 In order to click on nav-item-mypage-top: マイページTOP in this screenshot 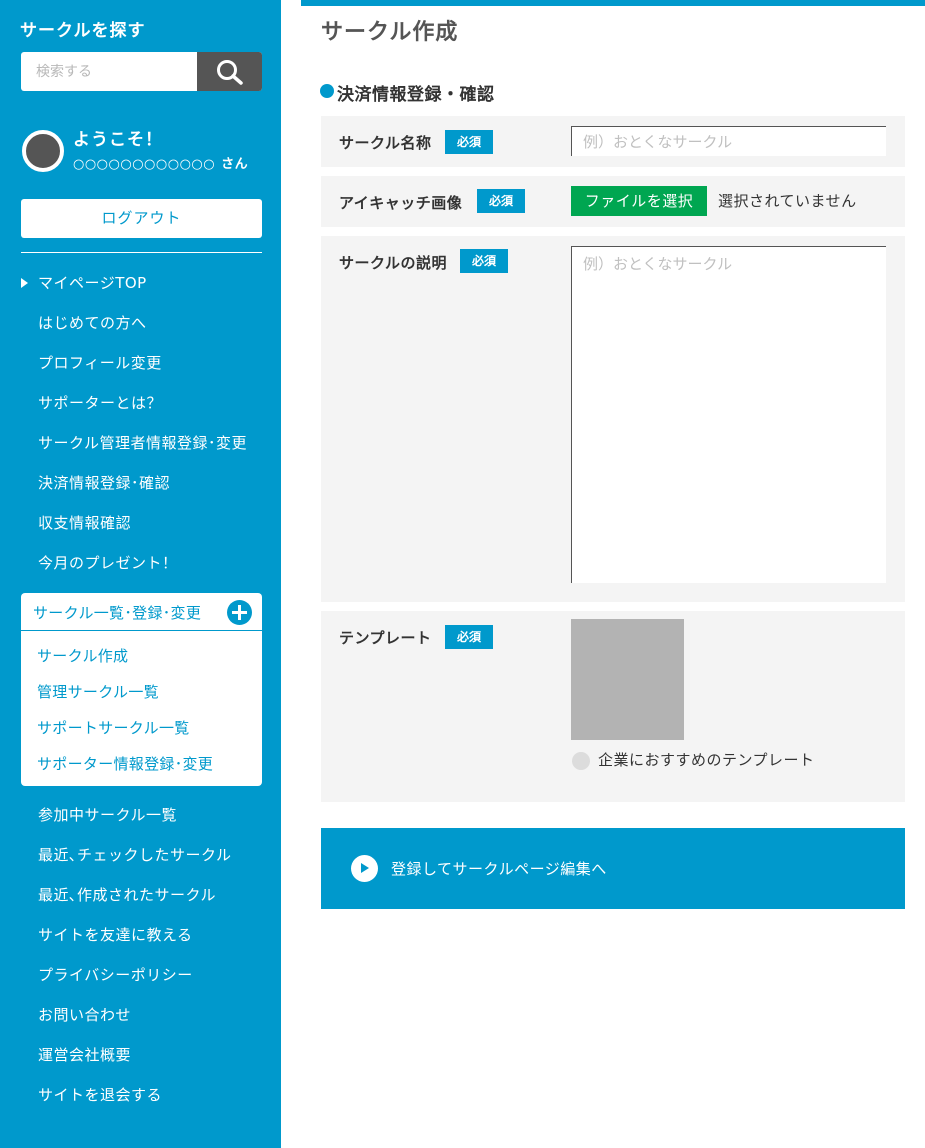, I will do `click(92, 282)`.